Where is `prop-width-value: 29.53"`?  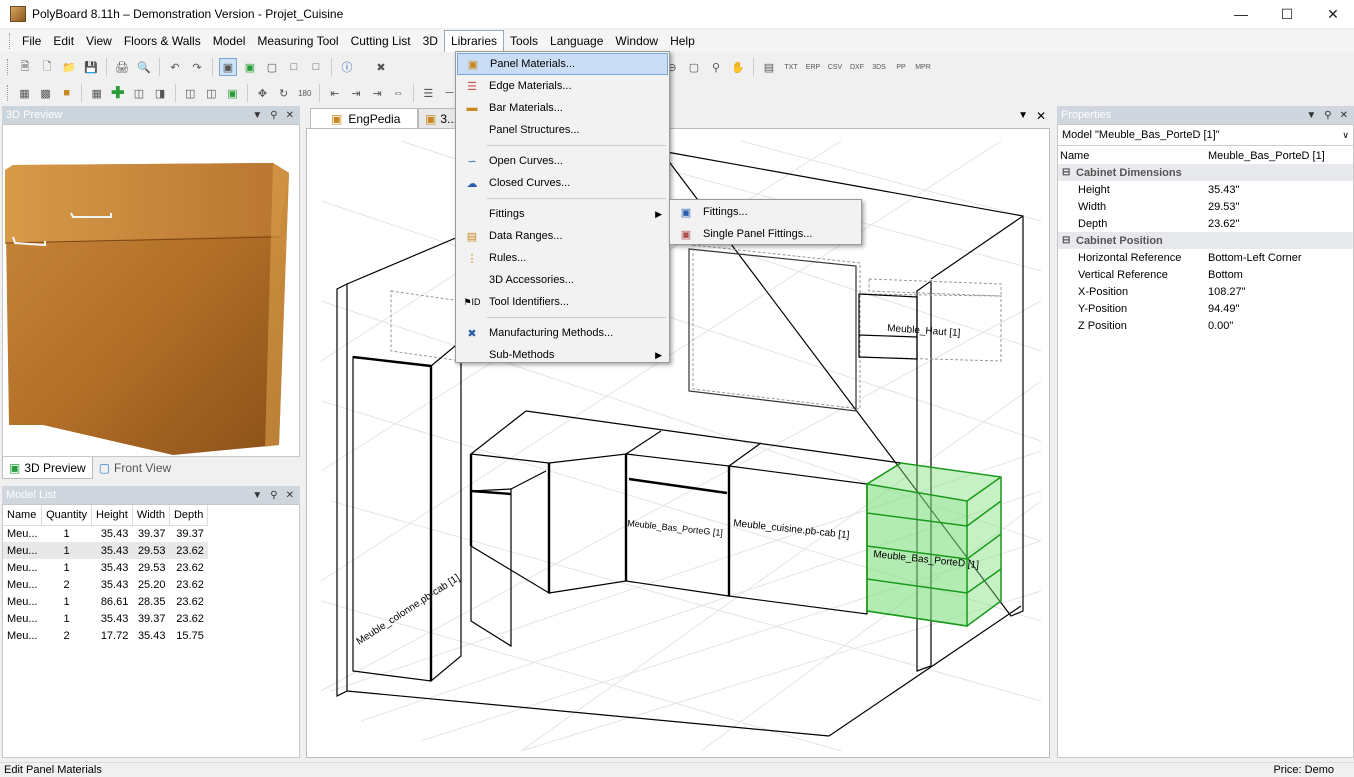
prop-width-value: 29.53" is located at coordinates (1280, 207).